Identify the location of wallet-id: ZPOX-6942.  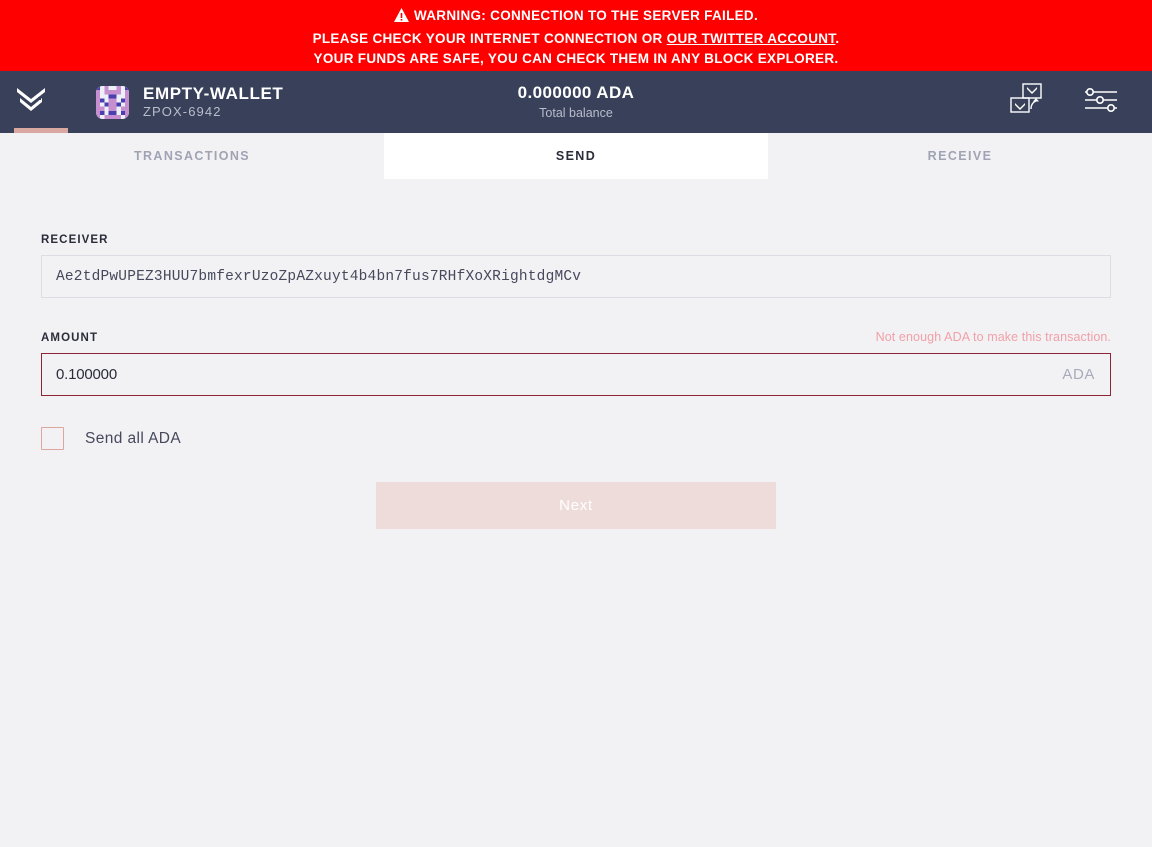
(182, 111).